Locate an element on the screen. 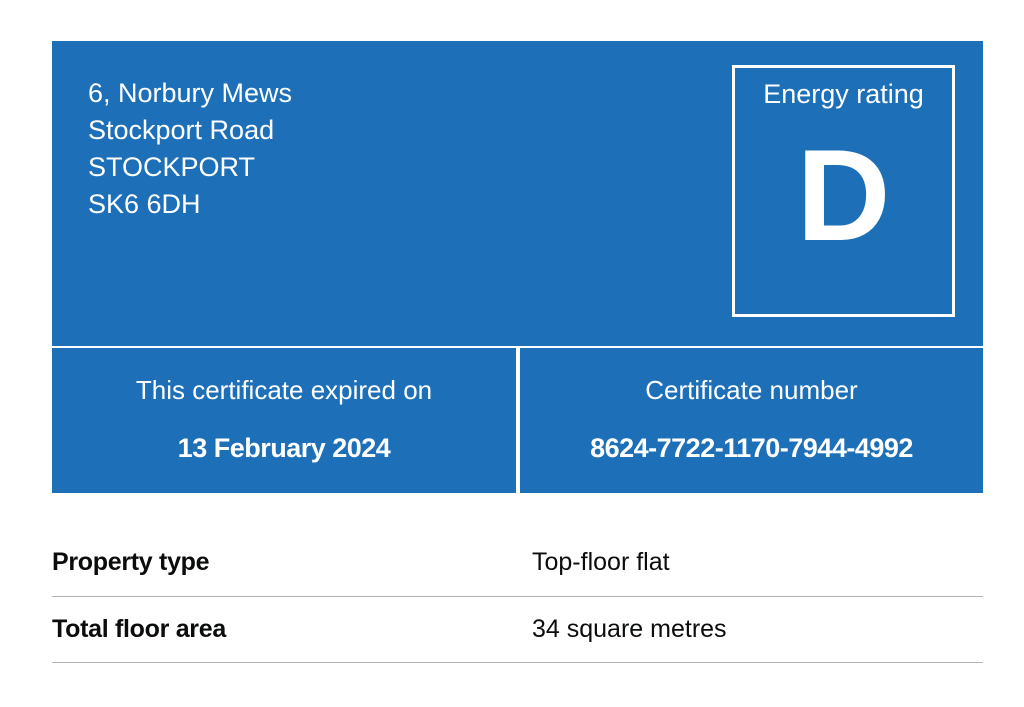 The height and width of the screenshot is (707, 1024). energy-rating-label: Energy rating is located at coordinates (843, 94).